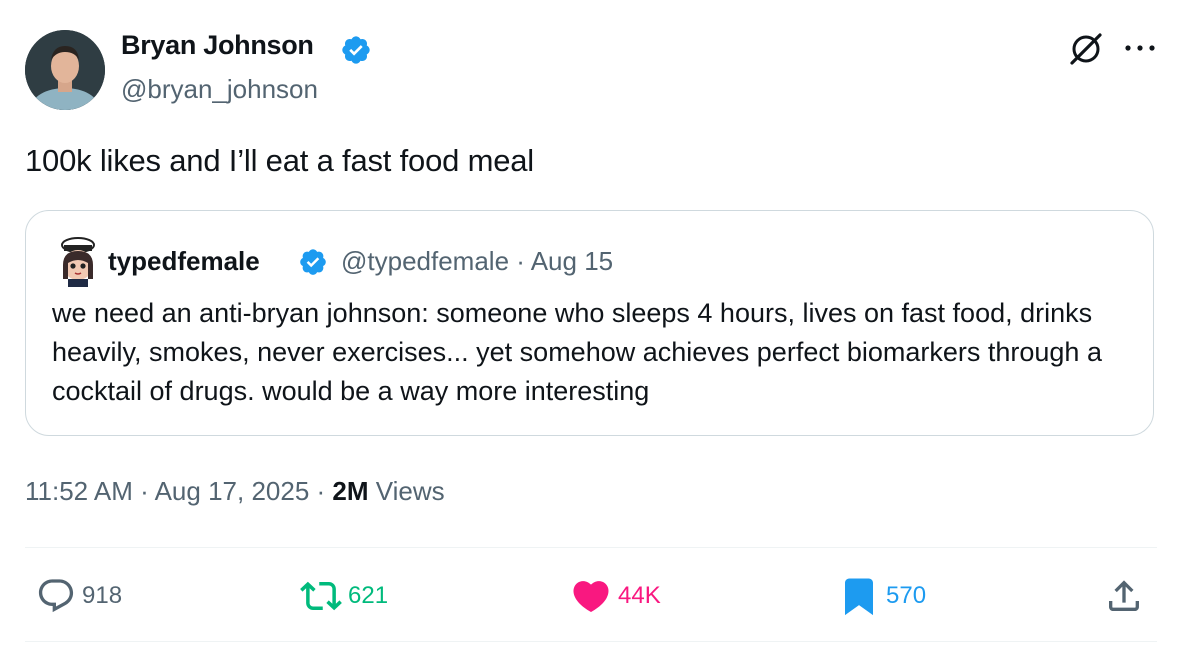 The width and height of the screenshot is (1184, 668). I want to click on views-count: 2M, so click(350, 491).